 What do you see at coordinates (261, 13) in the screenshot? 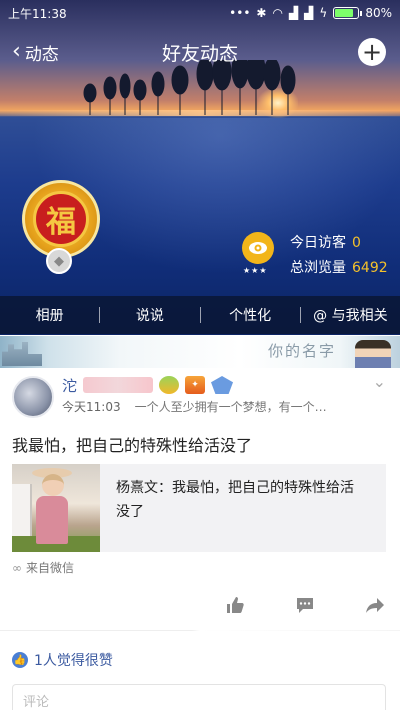
I see `bluetooth-icon: ✱` at bounding box center [261, 13].